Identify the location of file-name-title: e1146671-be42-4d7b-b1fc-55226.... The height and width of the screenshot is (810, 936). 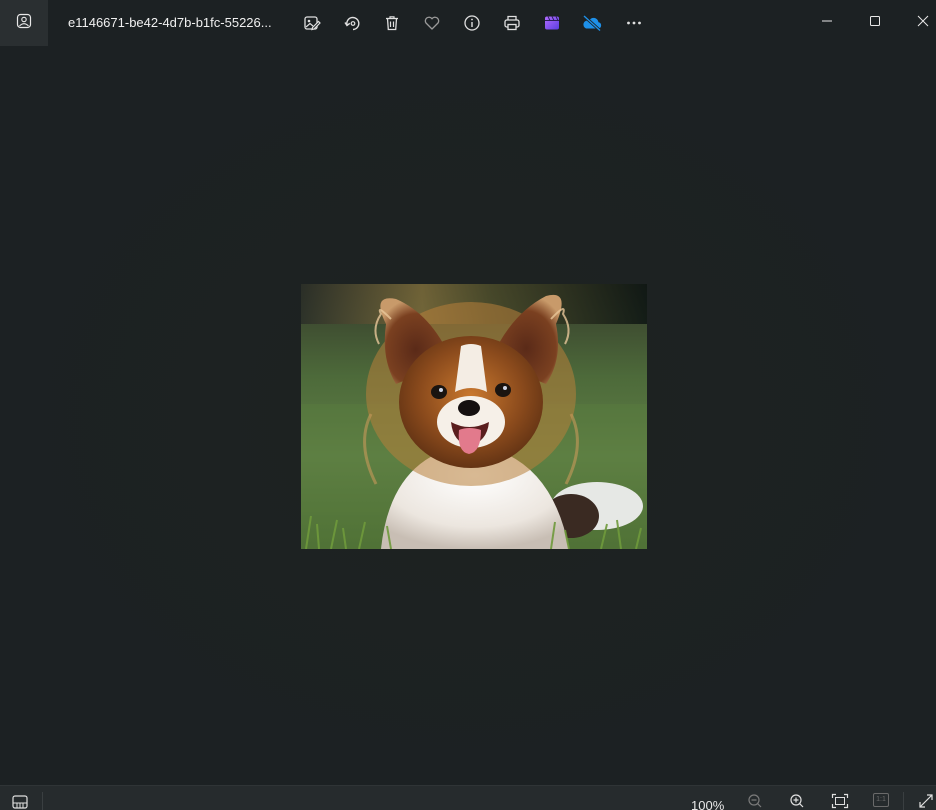
(170, 22).